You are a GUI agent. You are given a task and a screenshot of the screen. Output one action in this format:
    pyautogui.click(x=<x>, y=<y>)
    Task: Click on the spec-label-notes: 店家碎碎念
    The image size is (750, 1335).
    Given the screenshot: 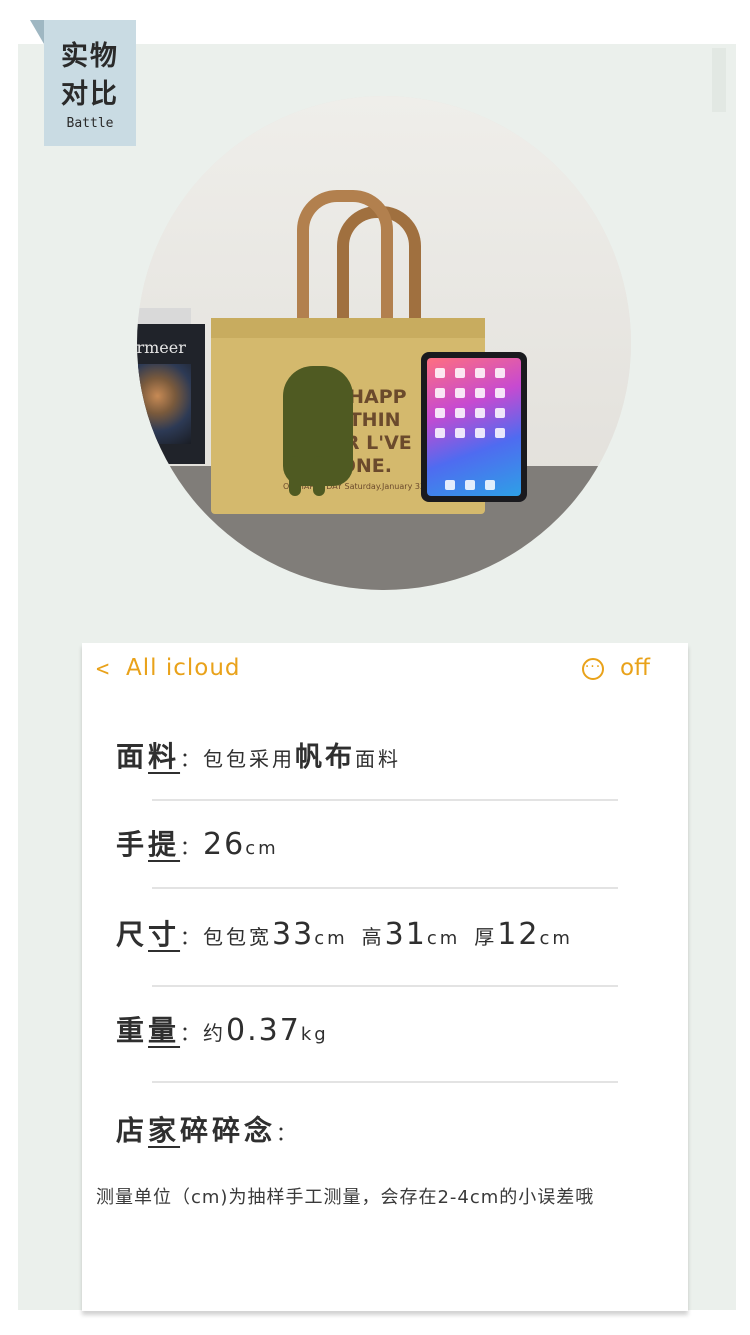 What is the action you would take?
    pyautogui.click(x=196, y=1130)
    